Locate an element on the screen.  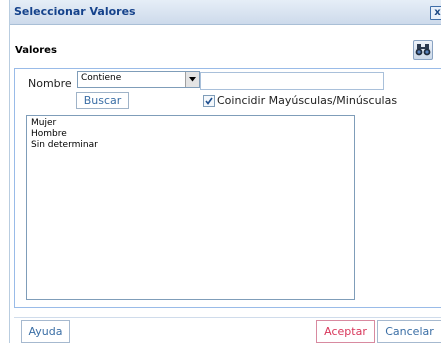
window-left-border is located at coordinates (5, 171).